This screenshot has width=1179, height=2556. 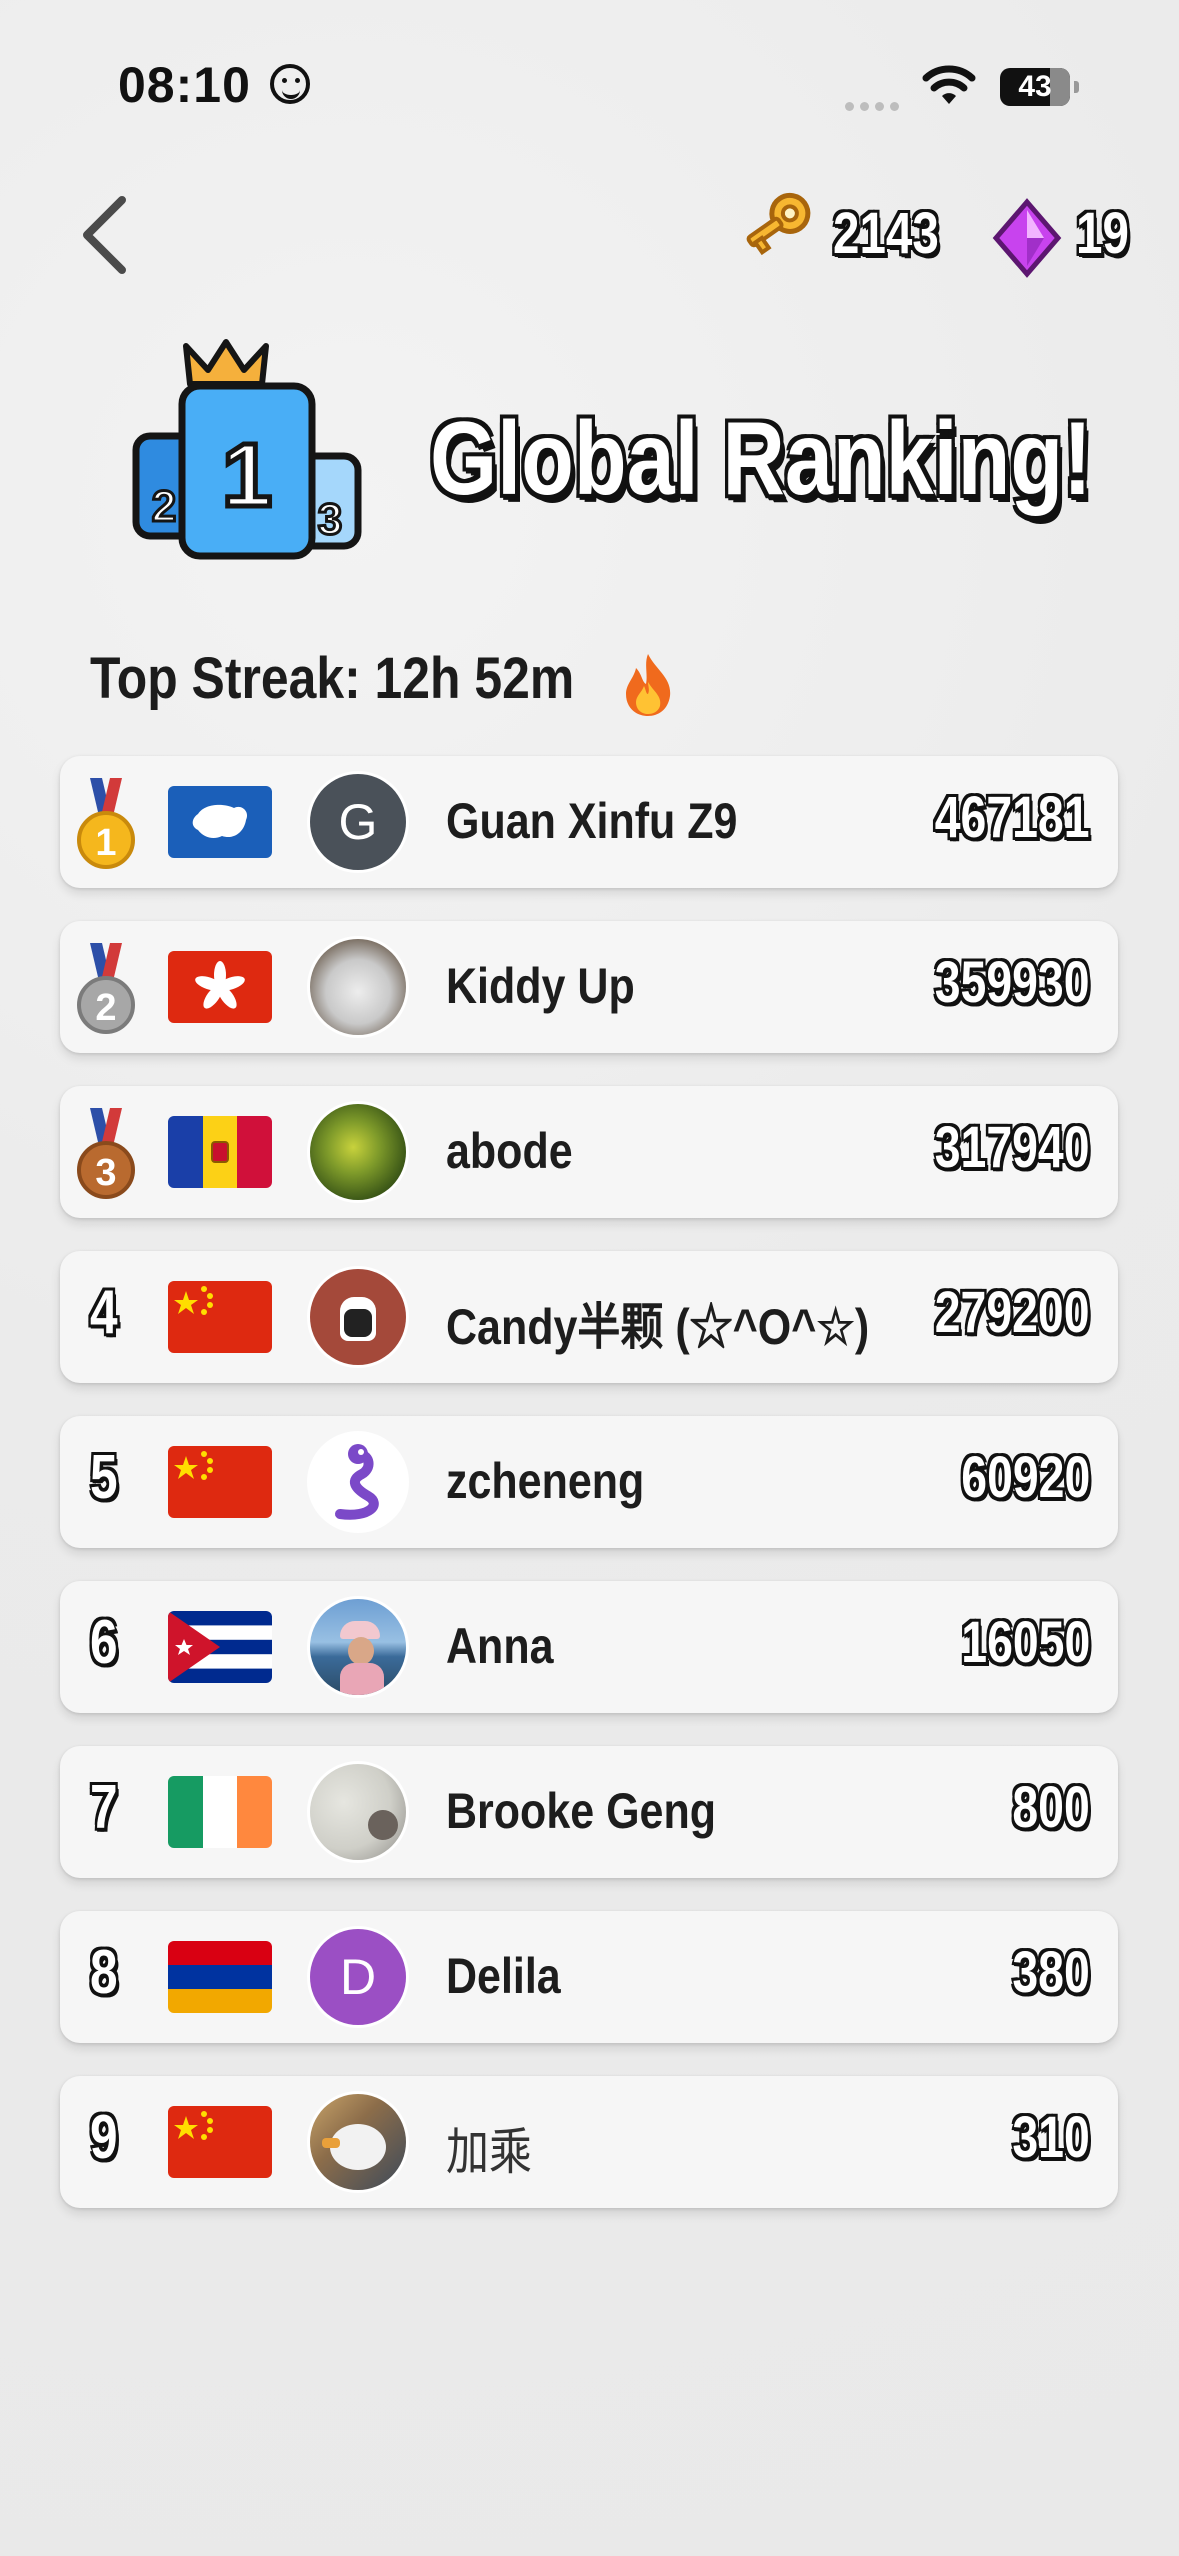 I want to click on leaderboard-row: 7 Brooke Geng 800, so click(x=589, y=1812).